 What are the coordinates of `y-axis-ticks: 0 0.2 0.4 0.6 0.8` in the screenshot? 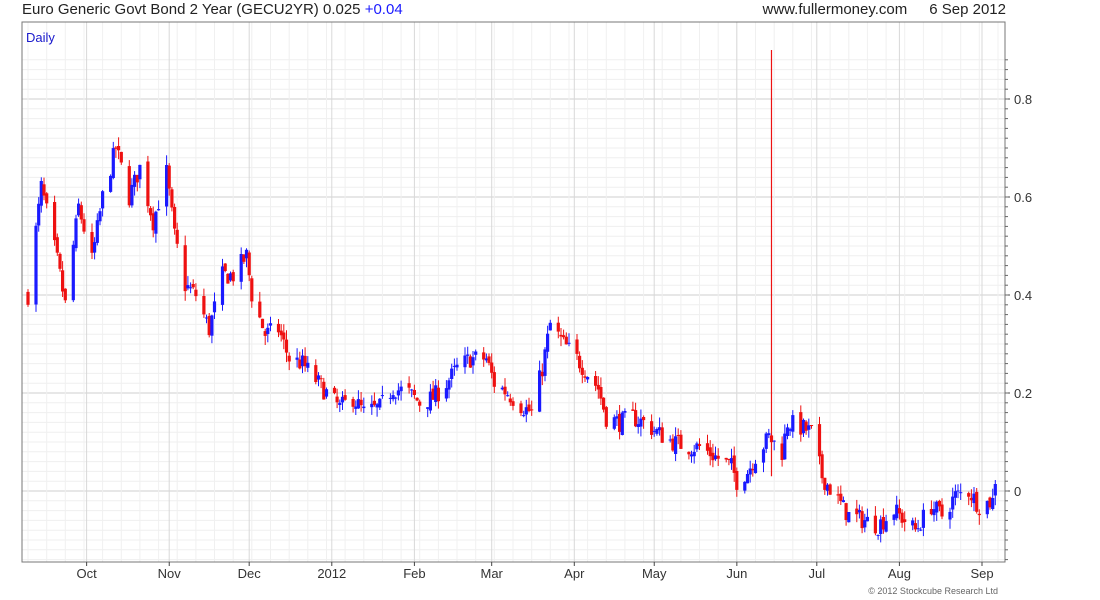 It's located at (1018, 310).